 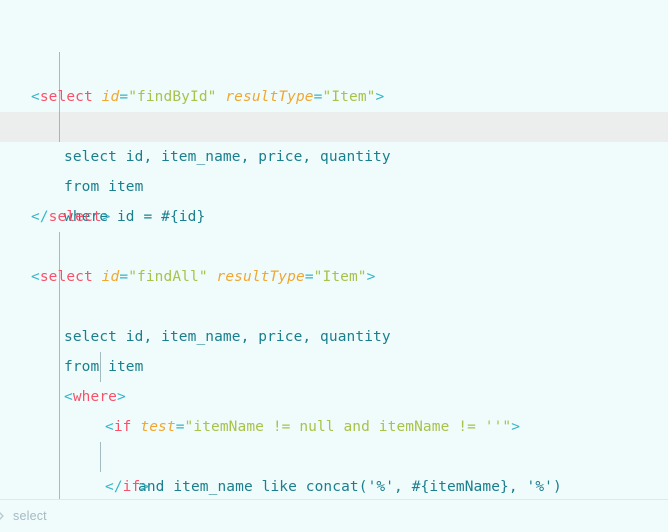 I want to click on chevron-right-icon, so click(x=3, y=516).